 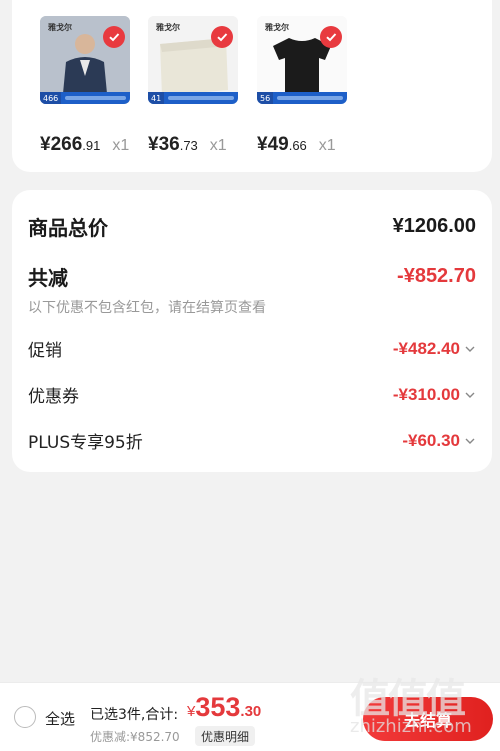 I want to click on product-item: 雅戈尔 56 ¥49 .66 x1, so click(x=303, y=86).